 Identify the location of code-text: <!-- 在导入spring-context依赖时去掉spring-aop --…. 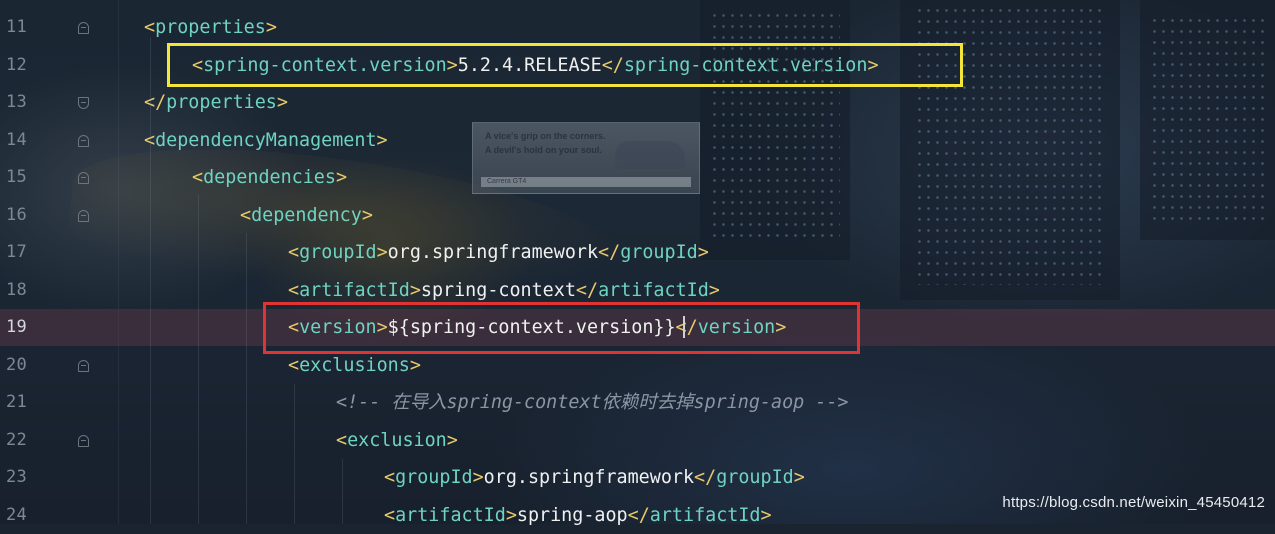
(592, 402).